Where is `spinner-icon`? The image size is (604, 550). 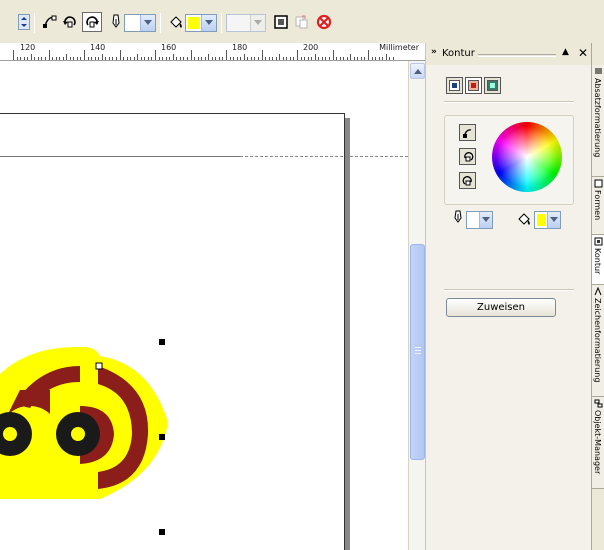 spinner-icon is located at coordinates (24, 22).